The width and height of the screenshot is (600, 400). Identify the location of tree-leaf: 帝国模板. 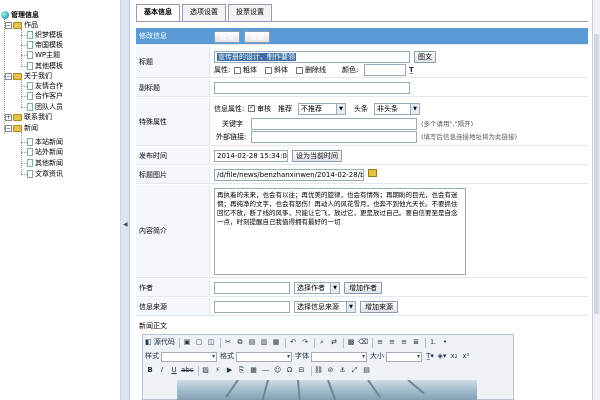
(45, 45).